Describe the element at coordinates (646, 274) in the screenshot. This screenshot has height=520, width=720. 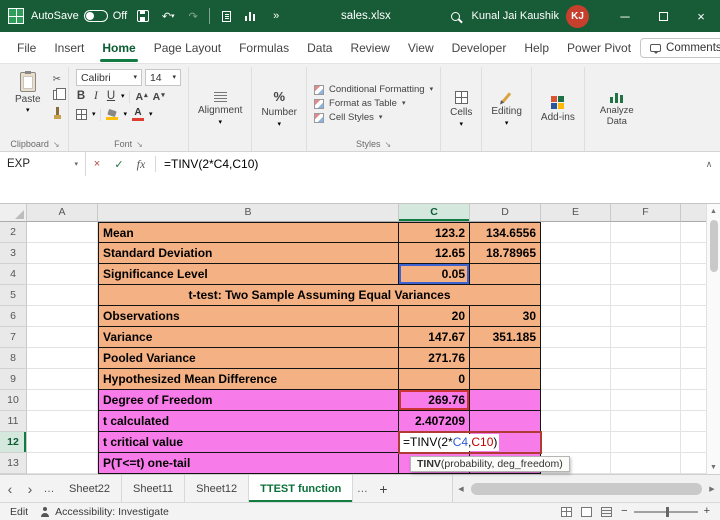
I see `cell-F4` at that location.